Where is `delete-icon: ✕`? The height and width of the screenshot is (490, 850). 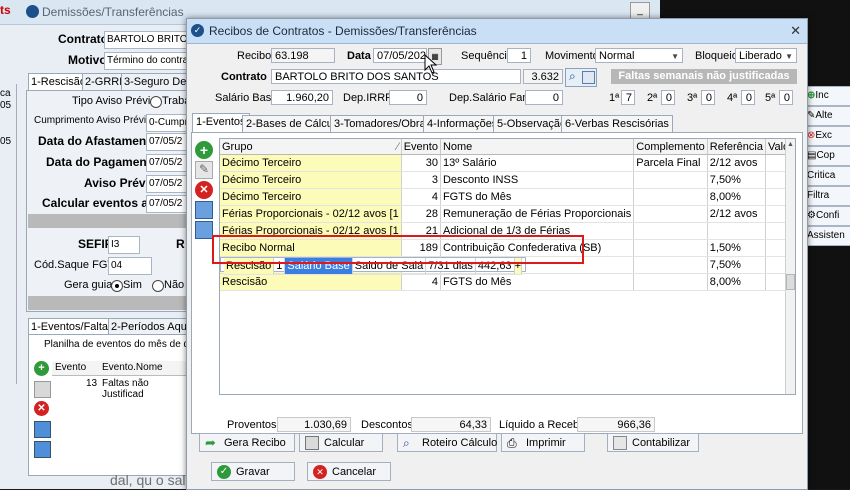 delete-icon: ✕ is located at coordinates (204, 190).